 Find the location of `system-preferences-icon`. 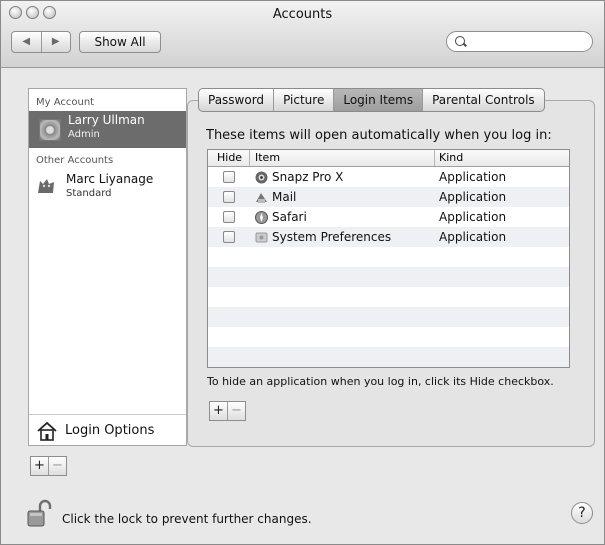

system-preferences-icon is located at coordinates (261, 237).